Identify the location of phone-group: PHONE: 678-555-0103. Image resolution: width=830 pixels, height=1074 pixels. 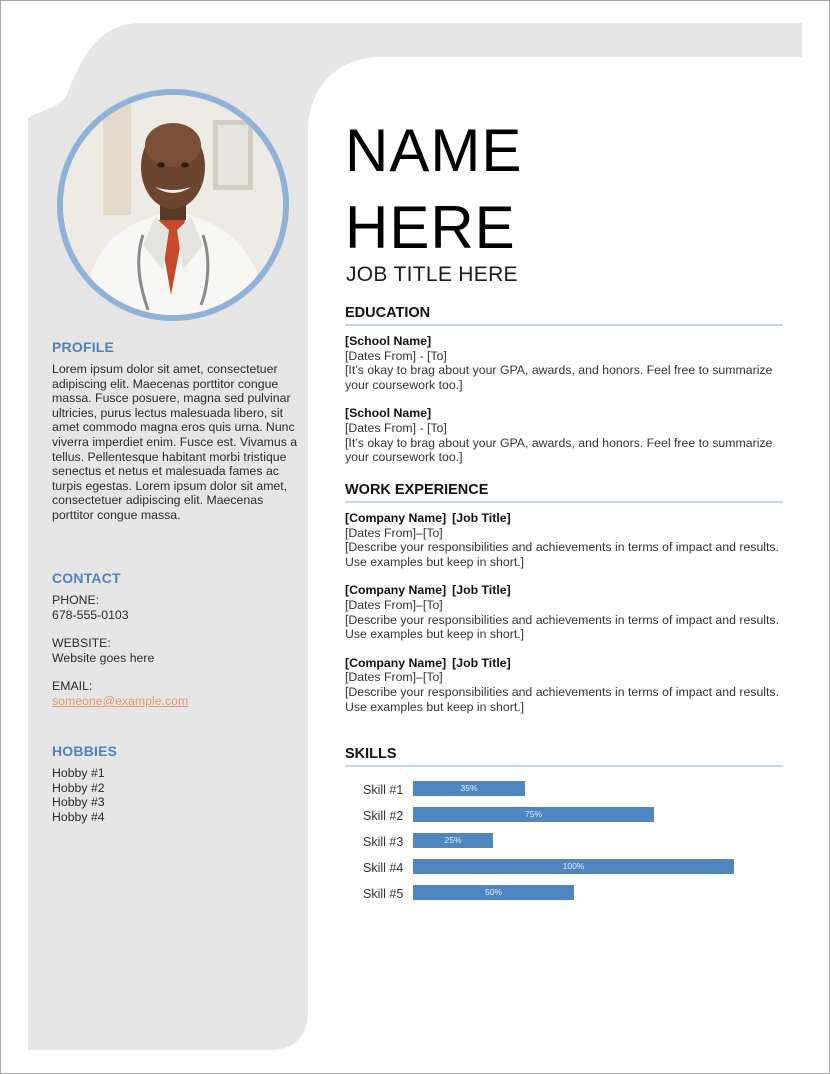
(177, 607).